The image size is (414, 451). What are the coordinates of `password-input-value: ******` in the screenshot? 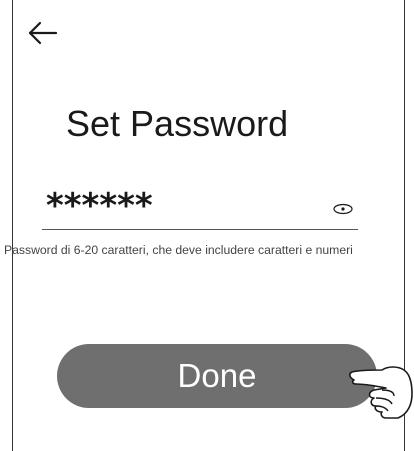 It's located at (99, 206).